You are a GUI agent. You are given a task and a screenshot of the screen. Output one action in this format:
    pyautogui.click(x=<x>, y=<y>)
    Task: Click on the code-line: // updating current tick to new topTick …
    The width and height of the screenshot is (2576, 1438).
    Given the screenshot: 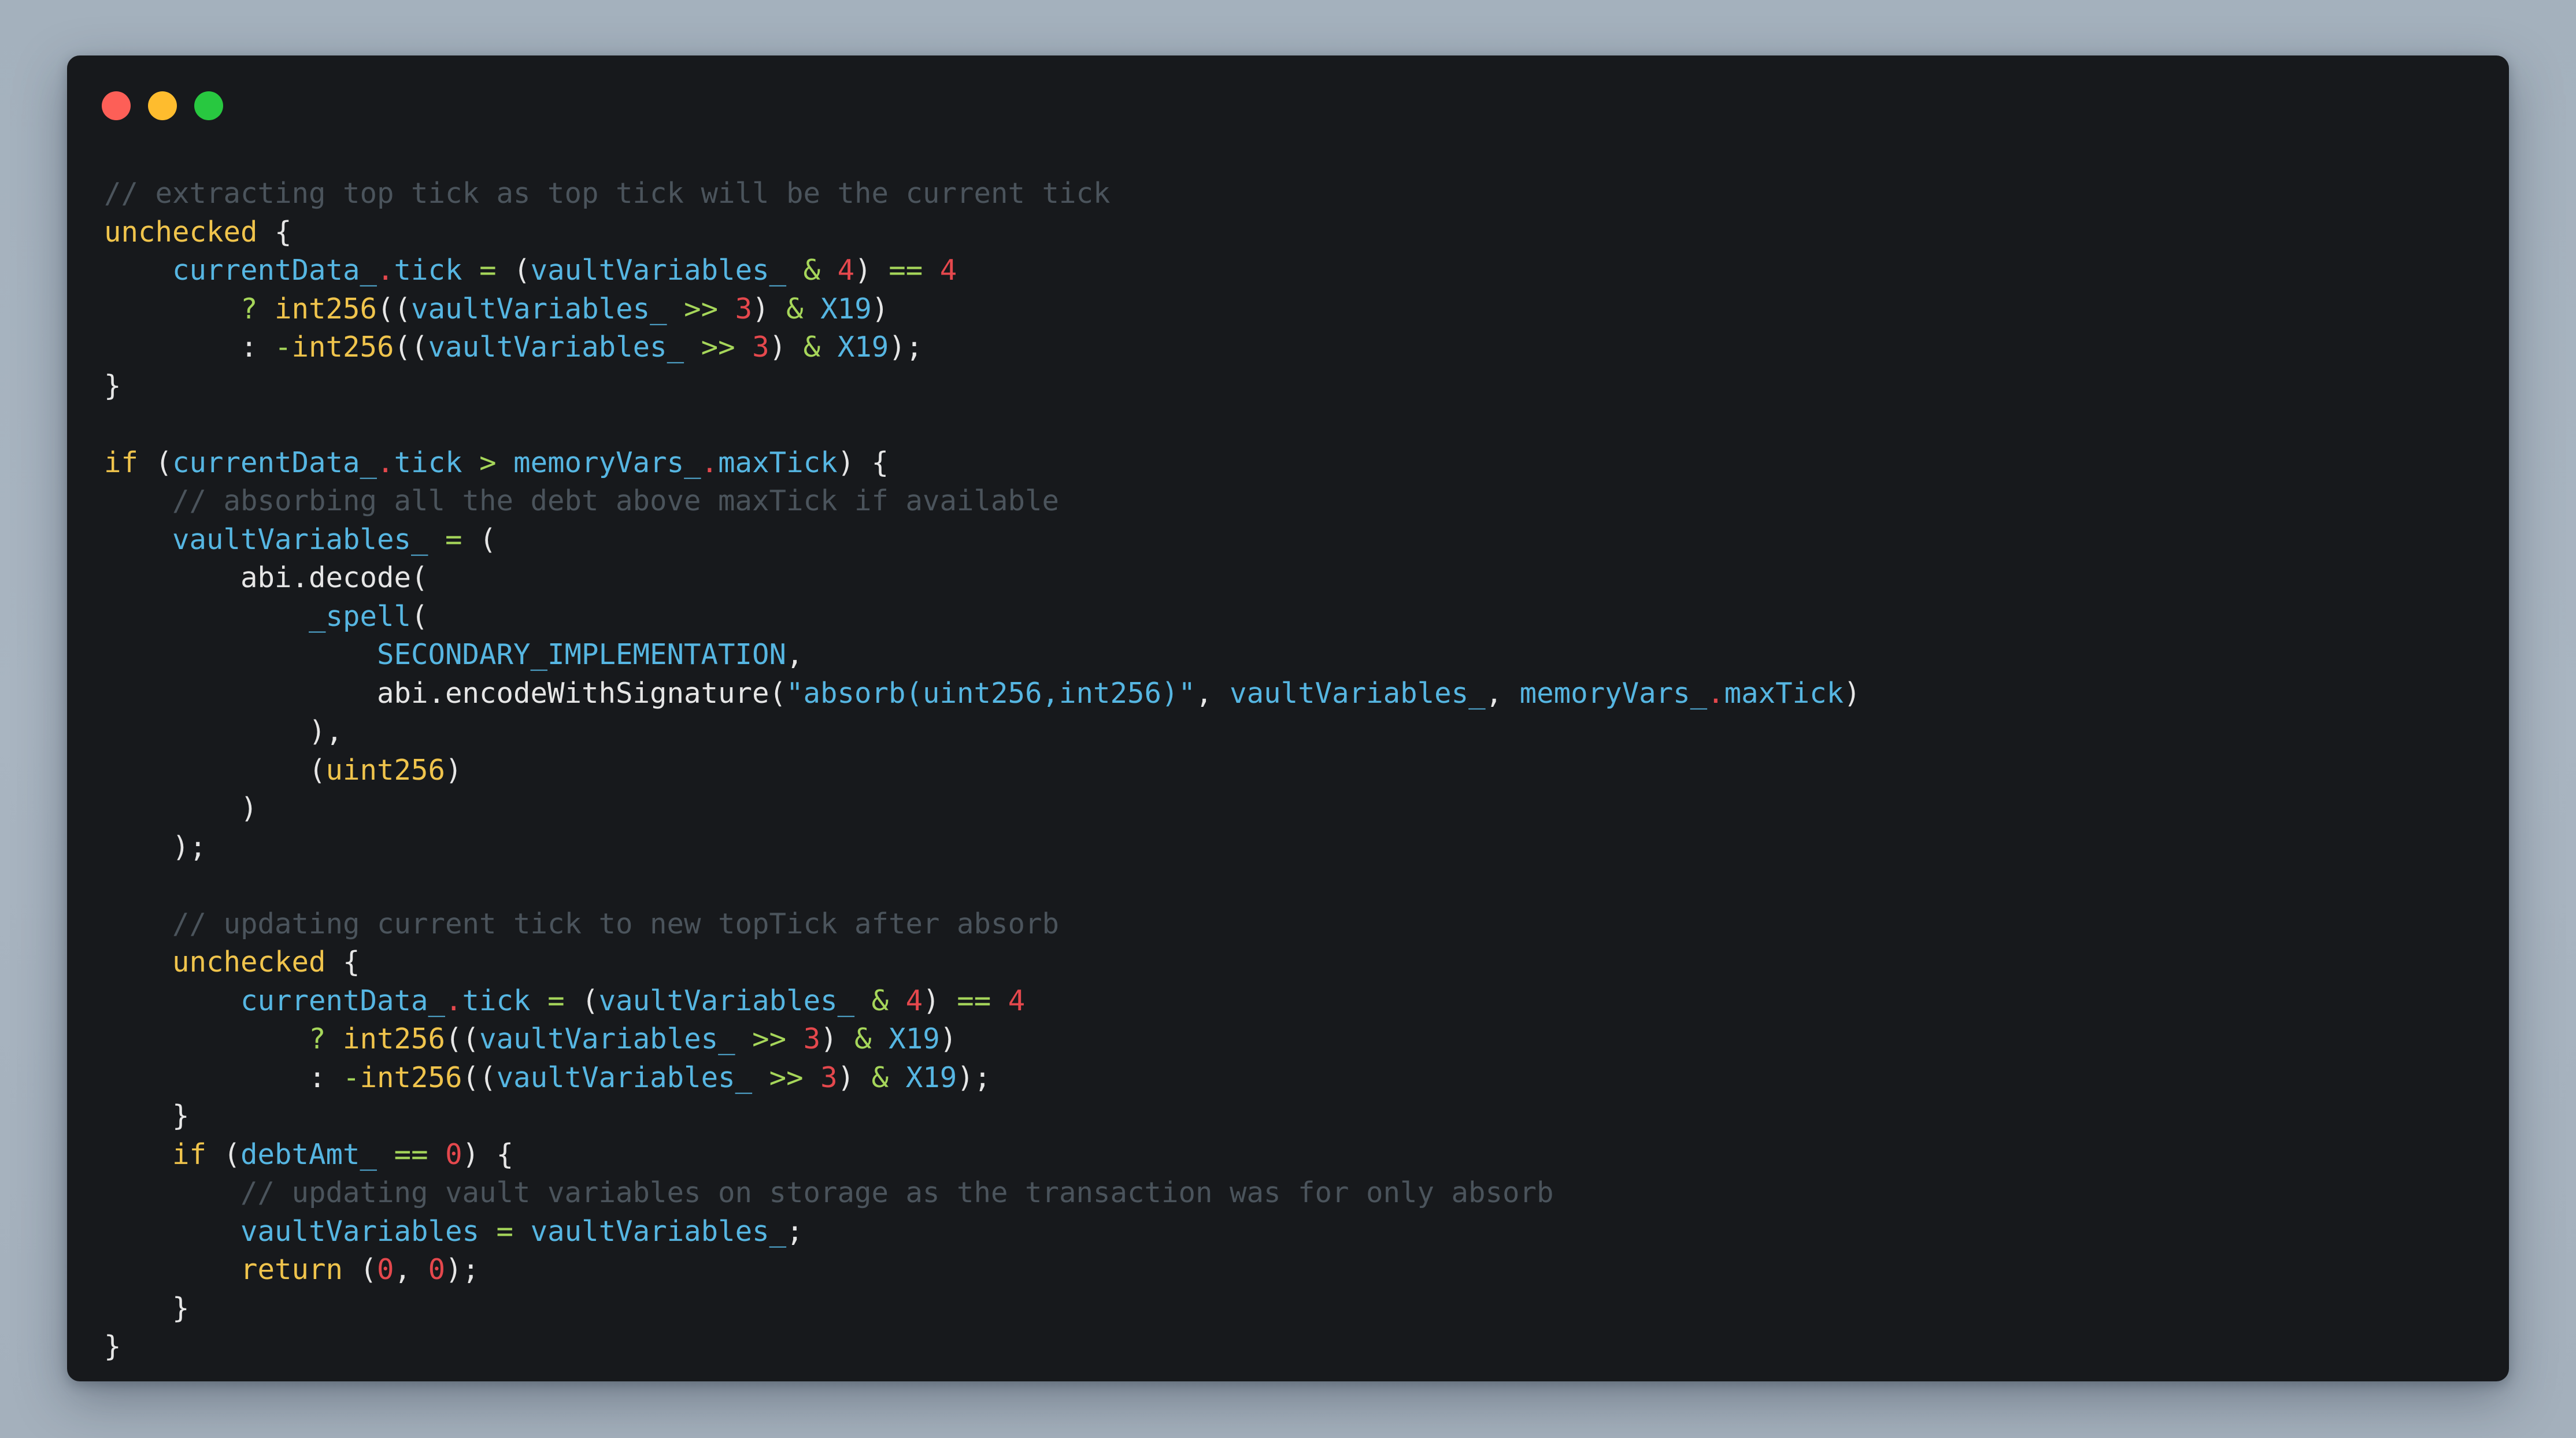 What is the action you would take?
    pyautogui.click(x=982, y=924)
    